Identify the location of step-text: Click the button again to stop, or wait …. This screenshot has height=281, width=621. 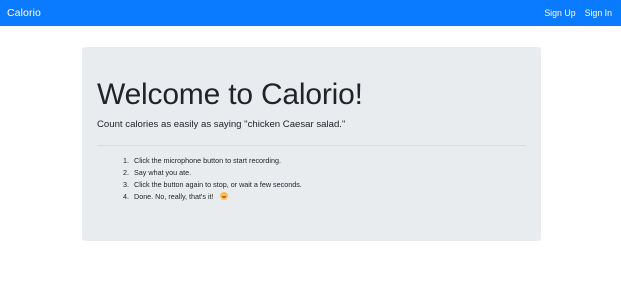
(218, 184).